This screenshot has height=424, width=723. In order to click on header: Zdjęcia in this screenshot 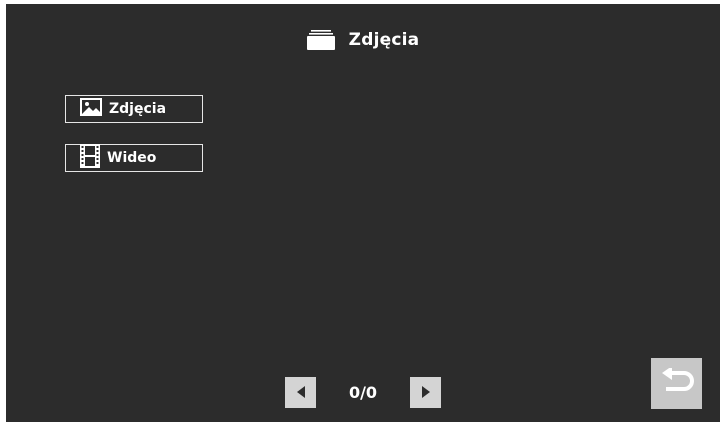, I will do `click(363, 40)`.